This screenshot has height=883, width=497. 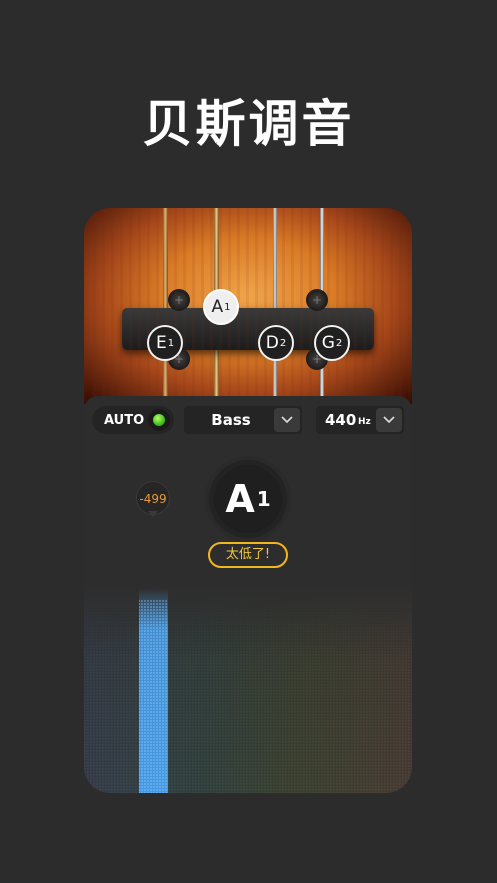 I want to click on frequency-value: 440, so click(x=341, y=420).